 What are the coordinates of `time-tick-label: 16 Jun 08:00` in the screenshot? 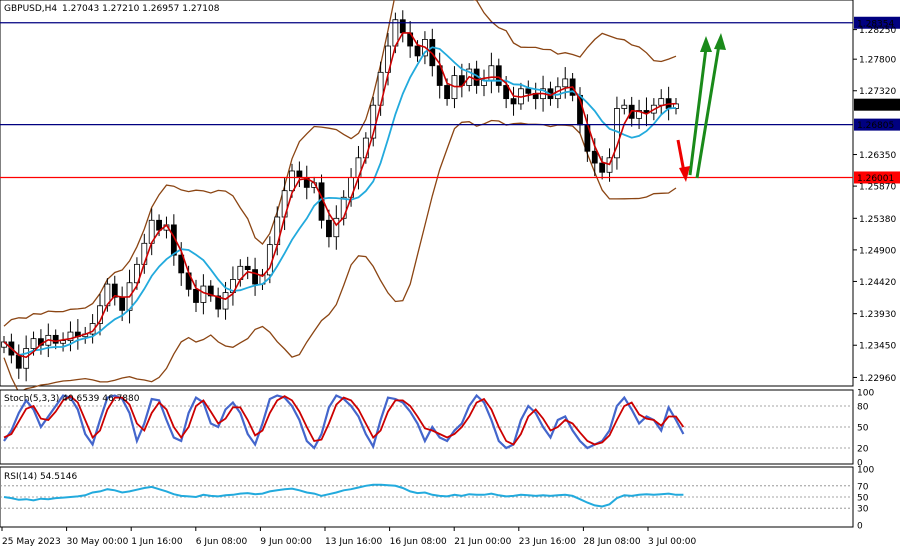 It's located at (418, 542).